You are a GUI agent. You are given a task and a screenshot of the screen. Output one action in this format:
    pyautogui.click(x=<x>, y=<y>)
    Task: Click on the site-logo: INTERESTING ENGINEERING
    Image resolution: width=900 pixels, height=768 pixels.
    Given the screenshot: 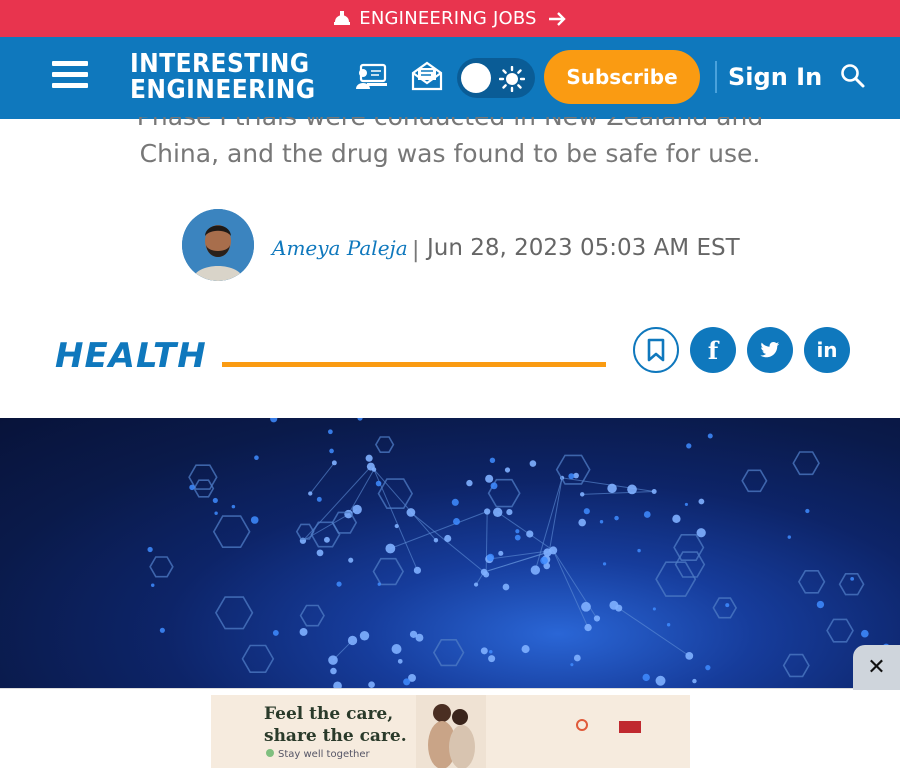 What is the action you would take?
    pyautogui.click(x=223, y=77)
    